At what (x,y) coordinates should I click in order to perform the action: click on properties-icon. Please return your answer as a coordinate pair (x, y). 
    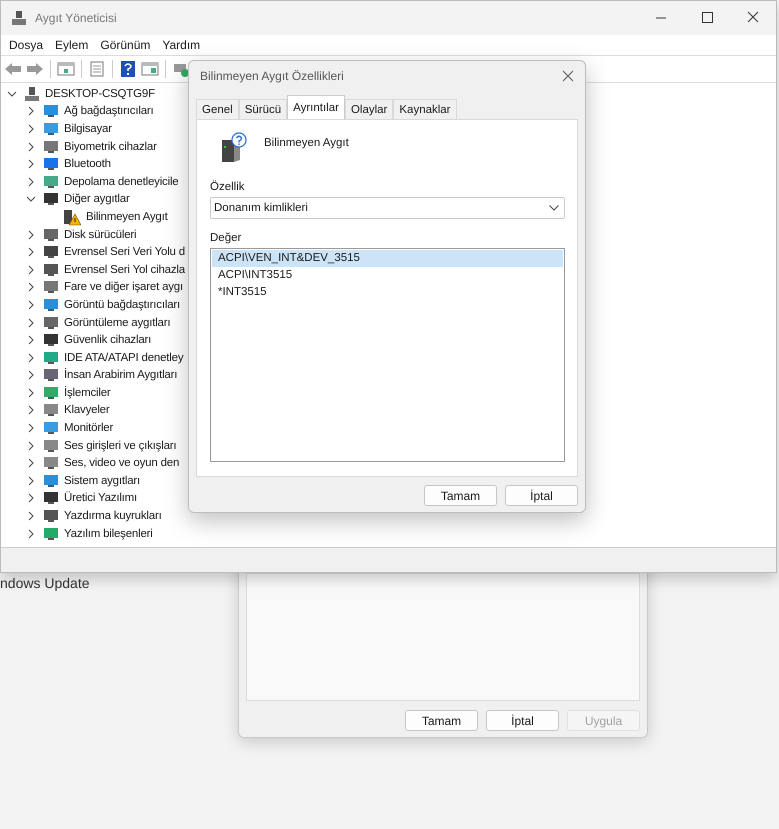
    Looking at the image, I should click on (97, 69).